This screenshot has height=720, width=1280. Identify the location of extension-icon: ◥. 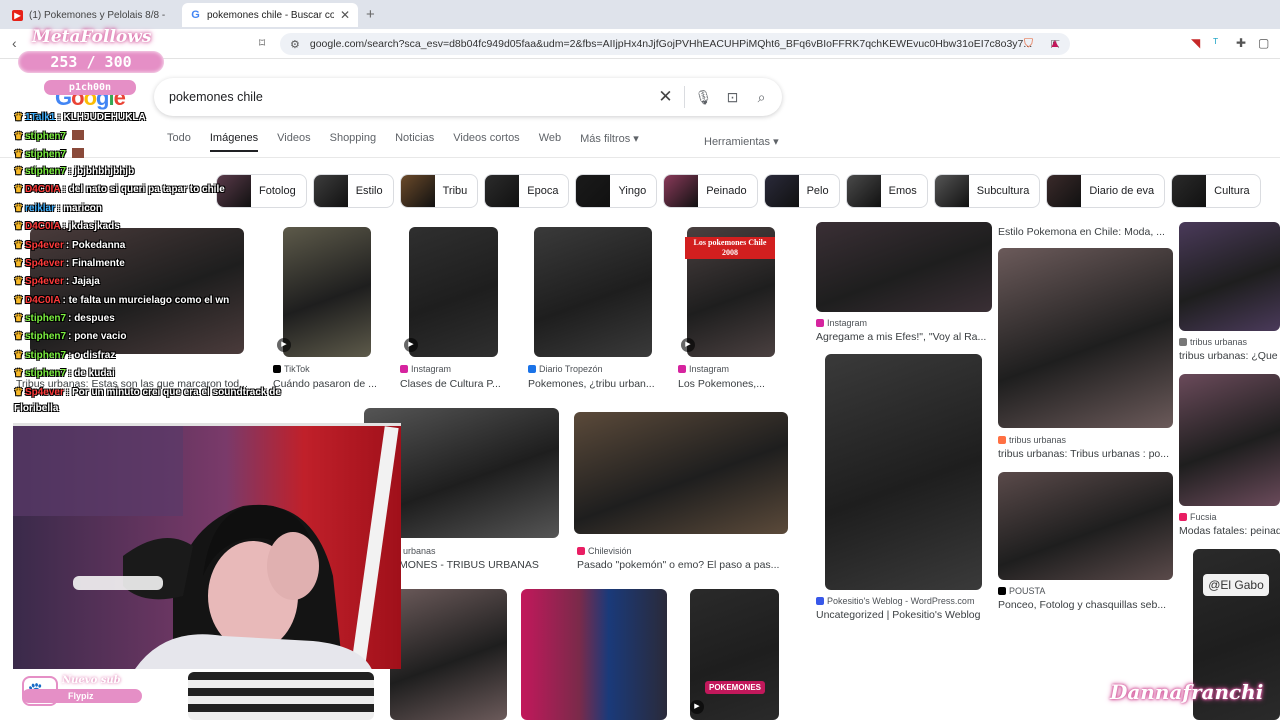
(1195, 43).